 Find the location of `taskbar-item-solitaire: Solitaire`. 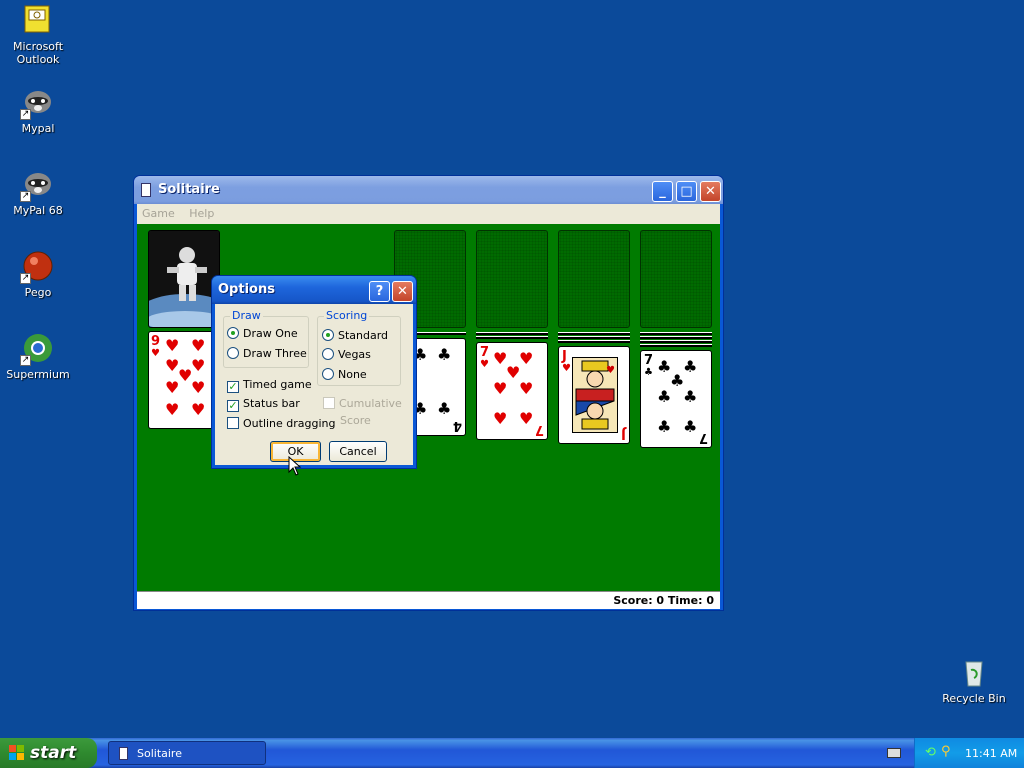

taskbar-item-solitaire: Solitaire is located at coordinates (187, 753).